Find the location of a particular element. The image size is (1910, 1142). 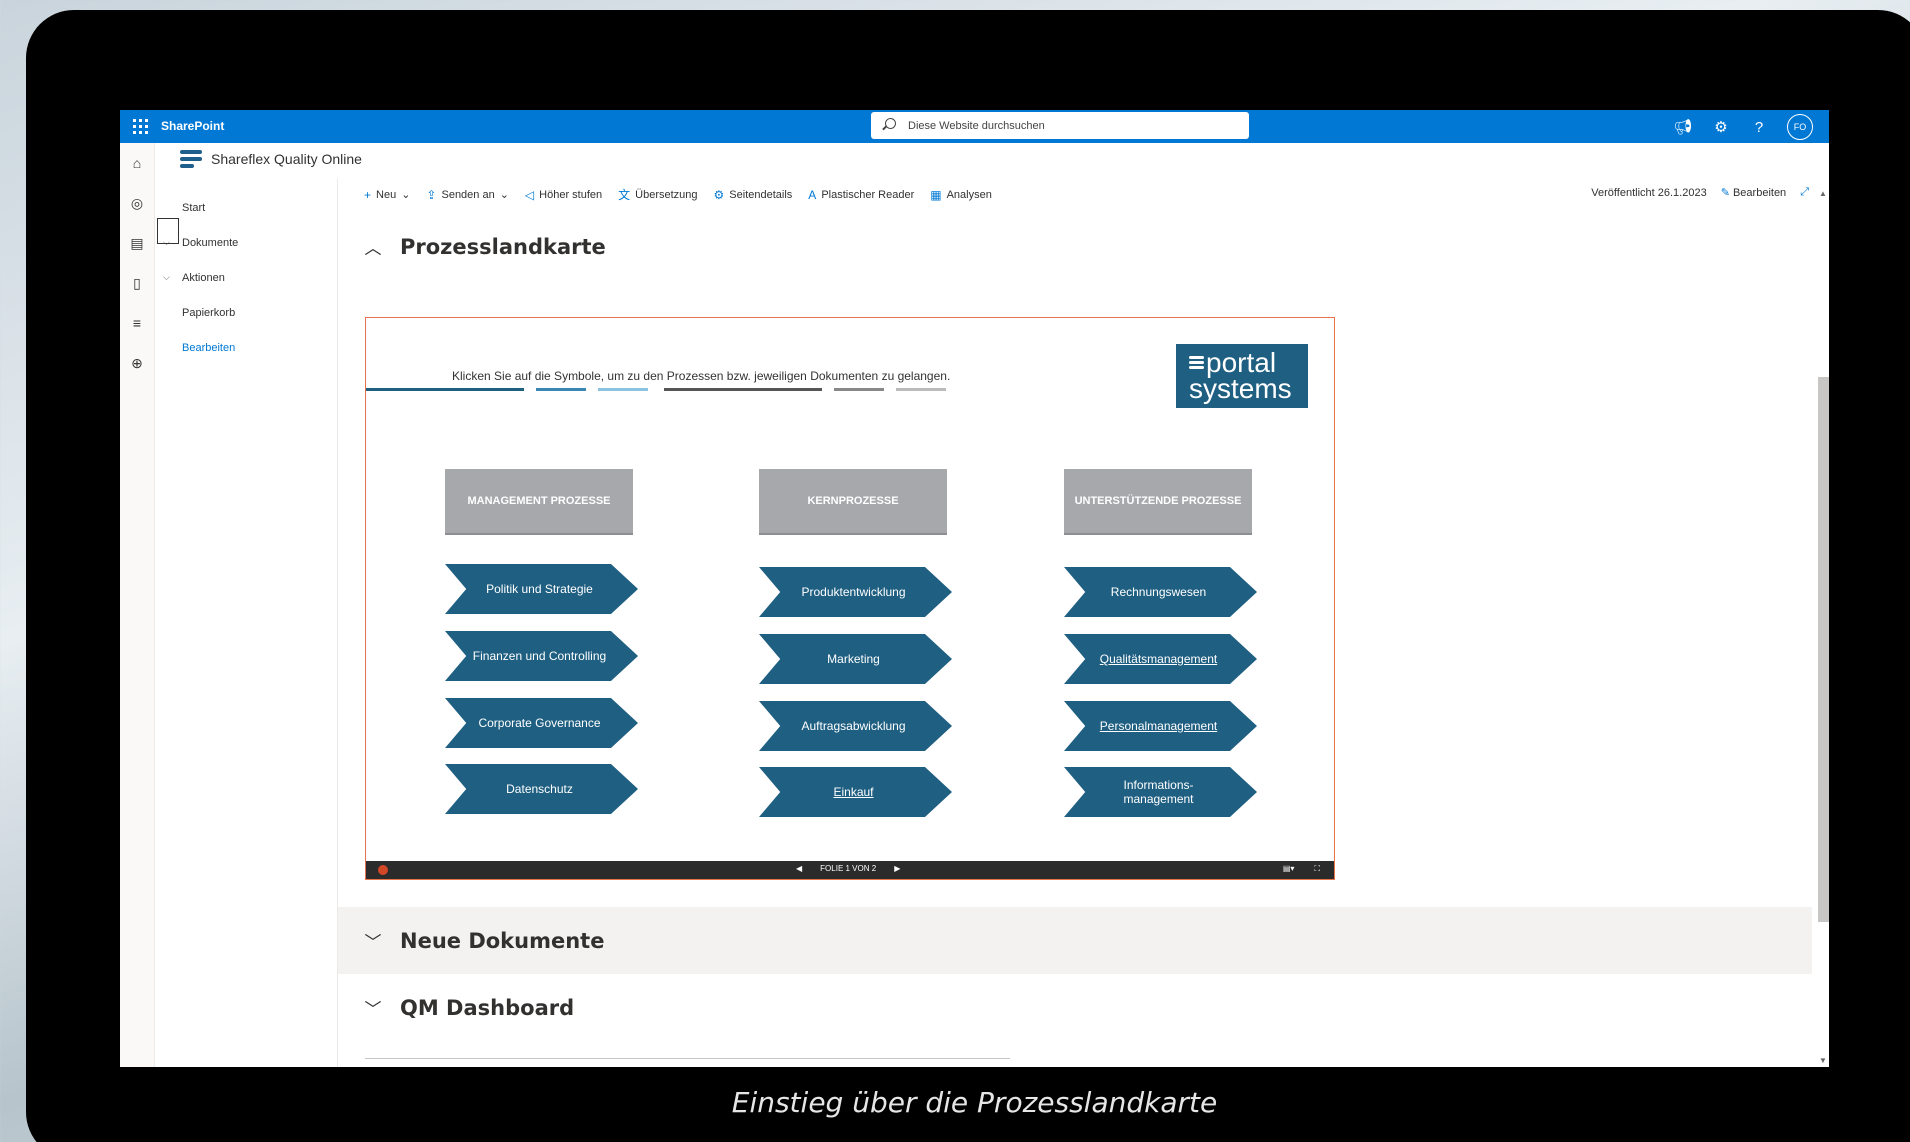

nav-item-dokumente: Dokumente is located at coordinates (210, 243).